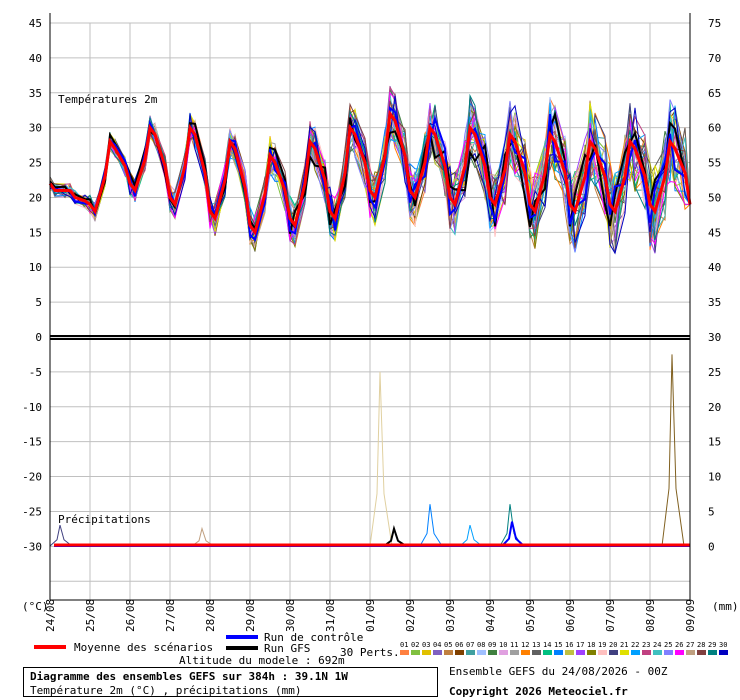 This screenshot has height=700, width=740. I want to click on precip-panel-label: Précipitations, so click(104, 519).